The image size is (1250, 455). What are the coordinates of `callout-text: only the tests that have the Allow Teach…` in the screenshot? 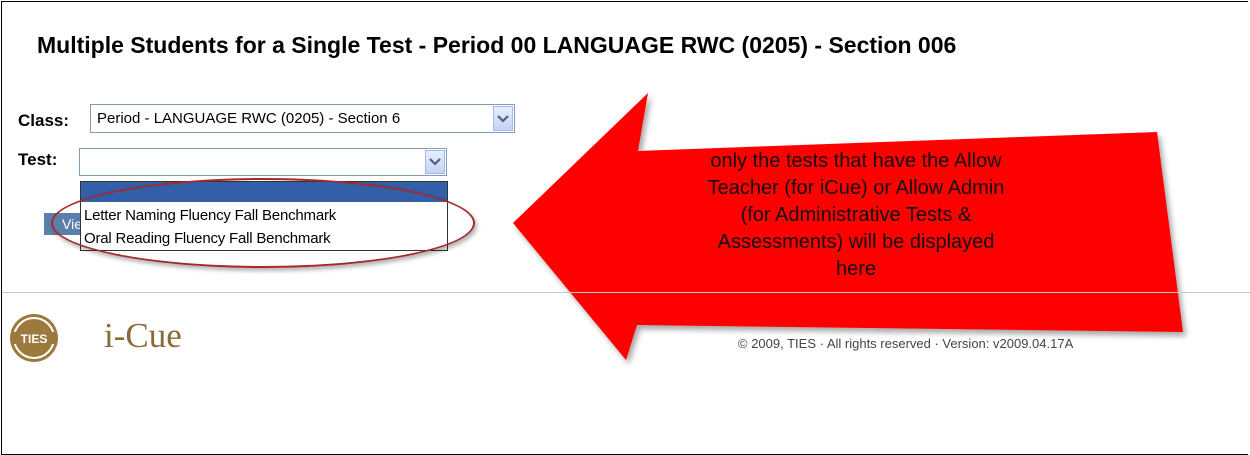 It's located at (856, 215).